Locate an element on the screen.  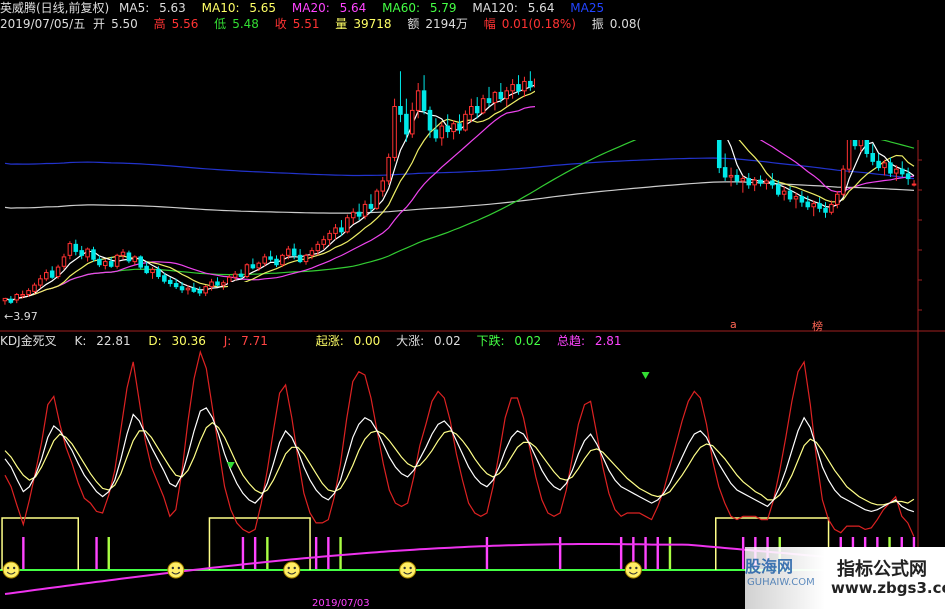
quote-close: 收 5.51 is located at coordinates (297, 24).